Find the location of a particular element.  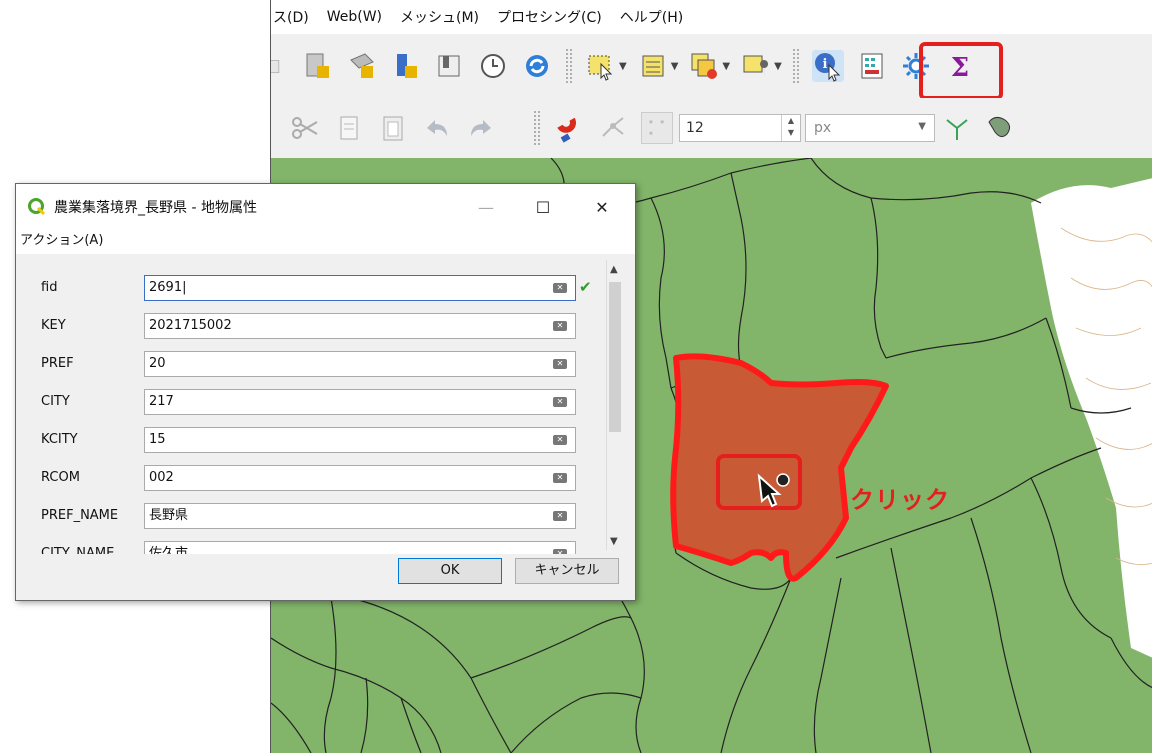

menubar: ス(D) Web(W) メッシュ(M) プロセシング(C) ヘルプ(H) is located at coordinates (711, 17).